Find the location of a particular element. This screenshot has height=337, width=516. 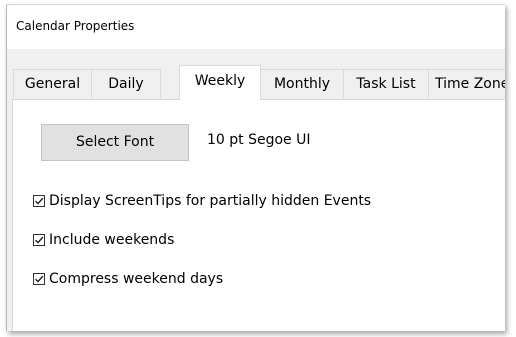

tab-time-zones: Time Zones is located at coordinates (466, 83).